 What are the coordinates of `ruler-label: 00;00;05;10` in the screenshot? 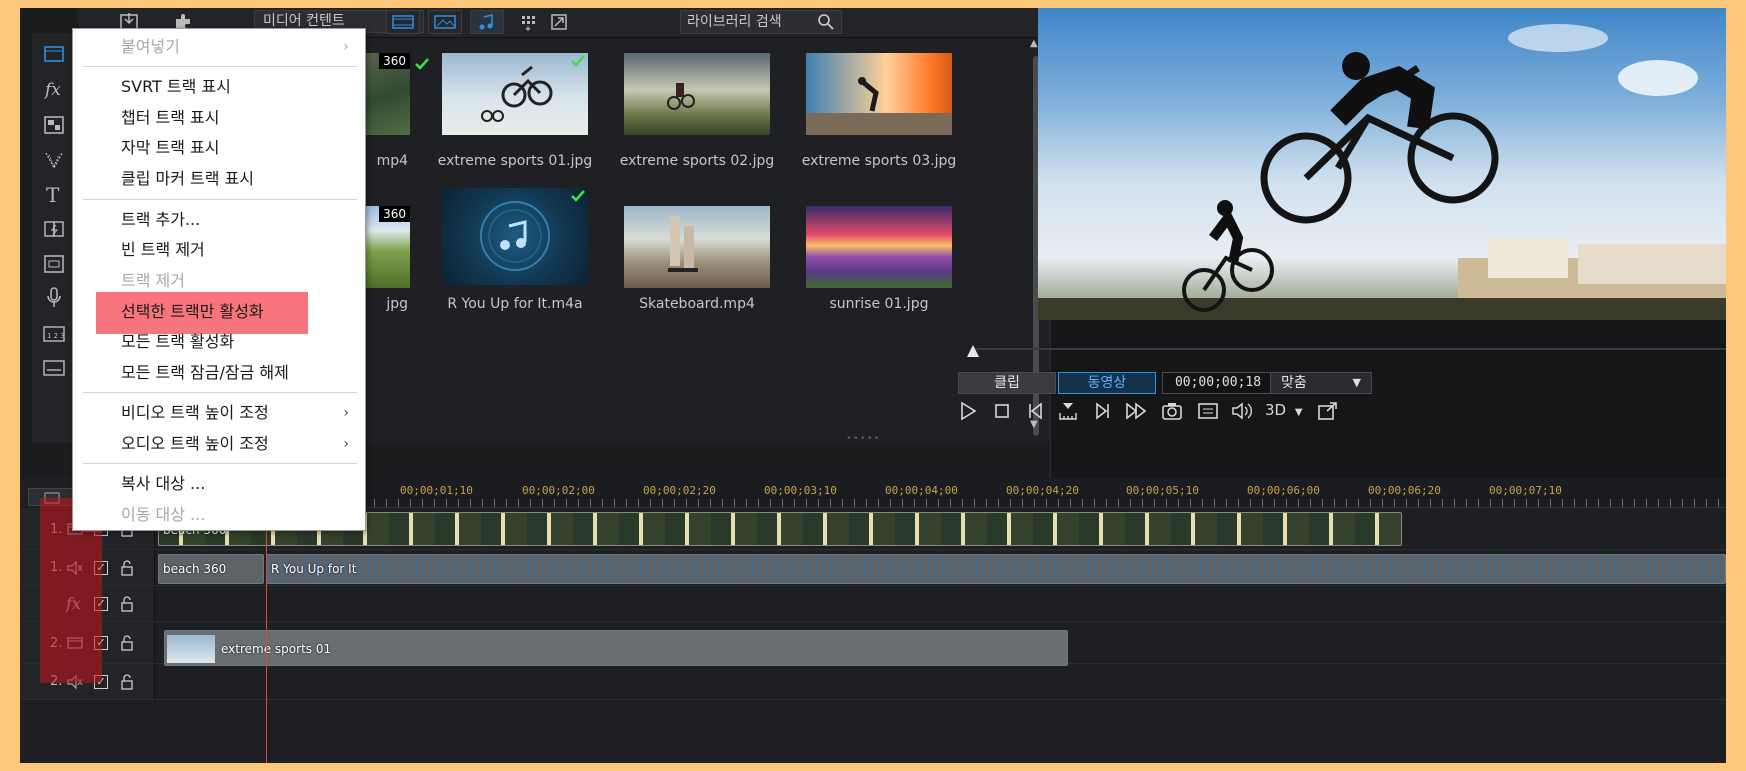 It's located at (1162, 490).